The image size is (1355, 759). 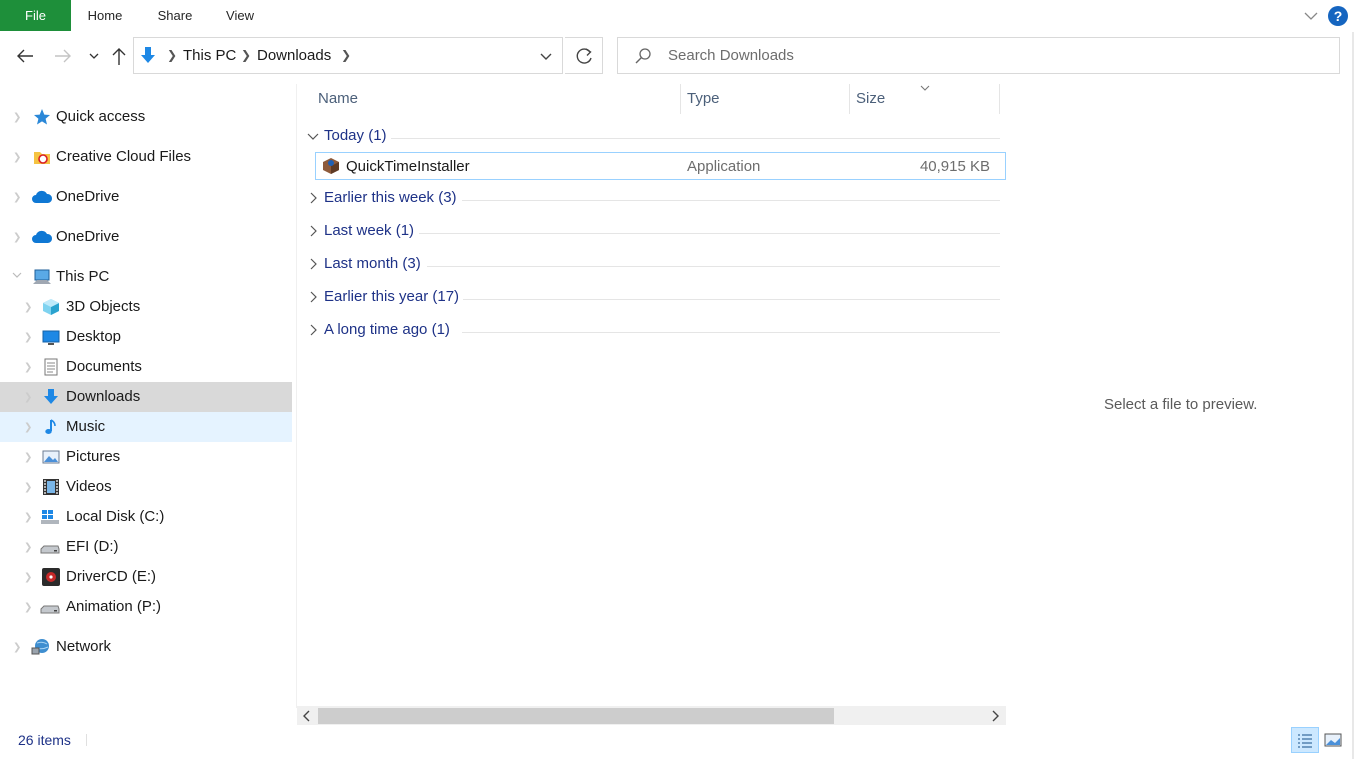 I want to click on collapse-chevron-icon, so click(x=17, y=275).